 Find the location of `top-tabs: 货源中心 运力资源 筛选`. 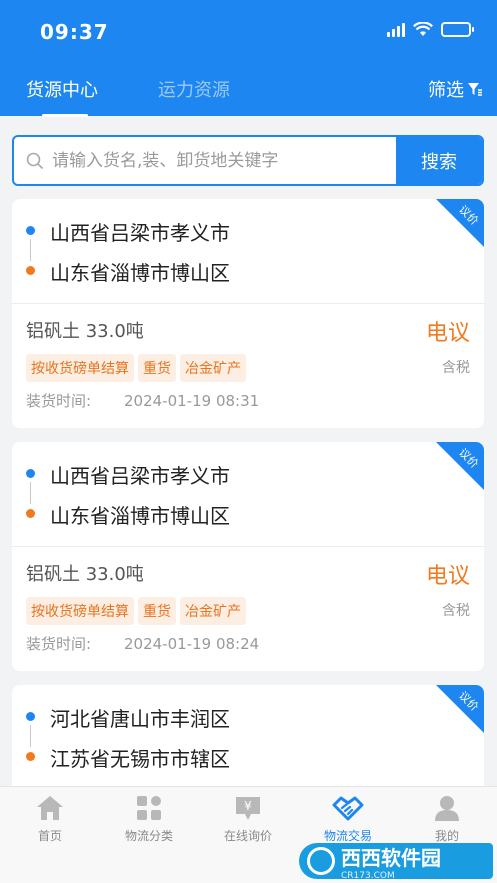

top-tabs: 货源中心 运力资源 筛选 is located at coordinates (248, 89).